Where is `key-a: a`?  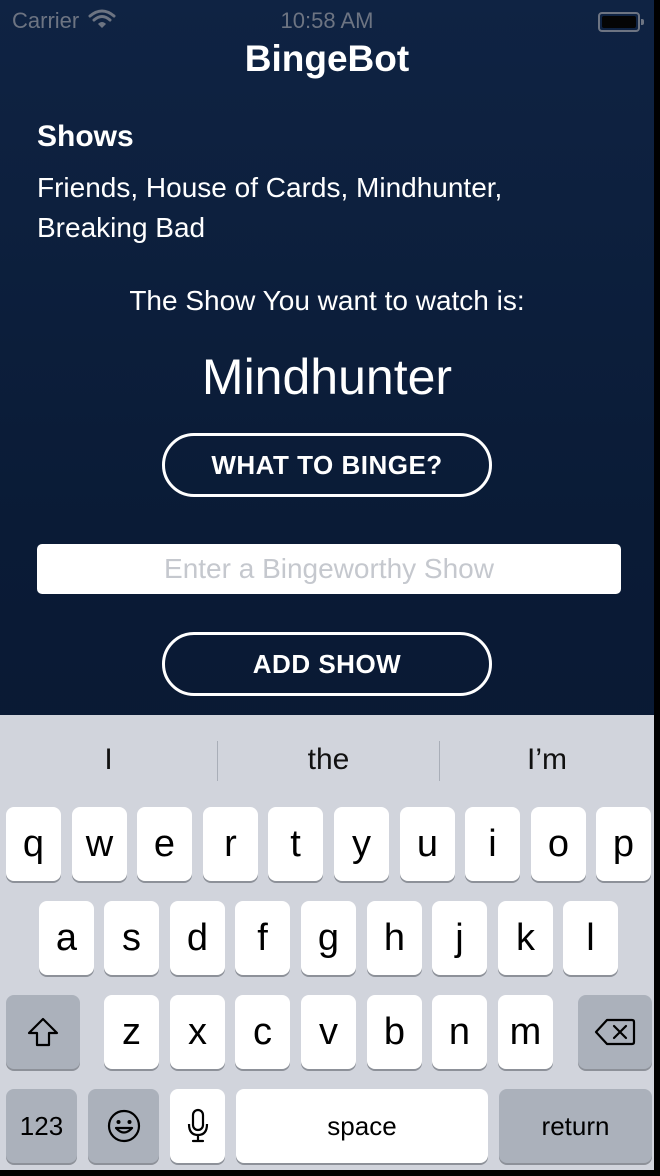
key-a: a is located at coordinates (66, 938).